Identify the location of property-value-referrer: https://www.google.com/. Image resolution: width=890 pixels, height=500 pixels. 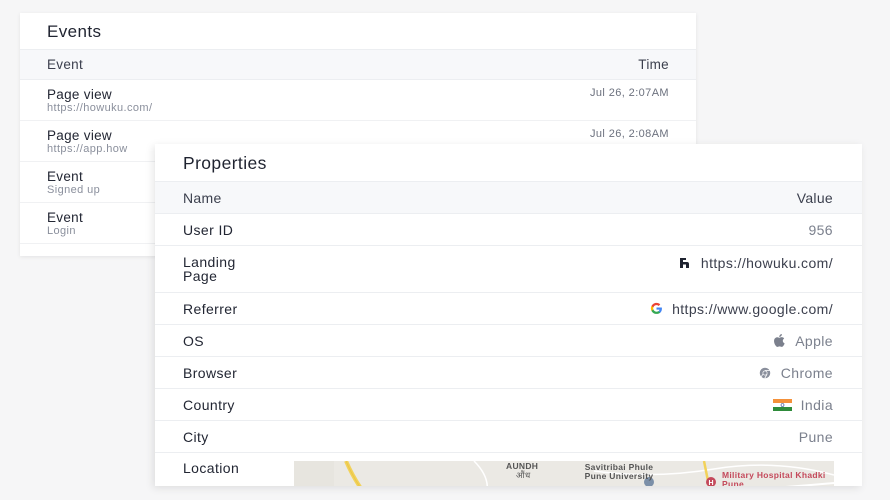
(741, 309).